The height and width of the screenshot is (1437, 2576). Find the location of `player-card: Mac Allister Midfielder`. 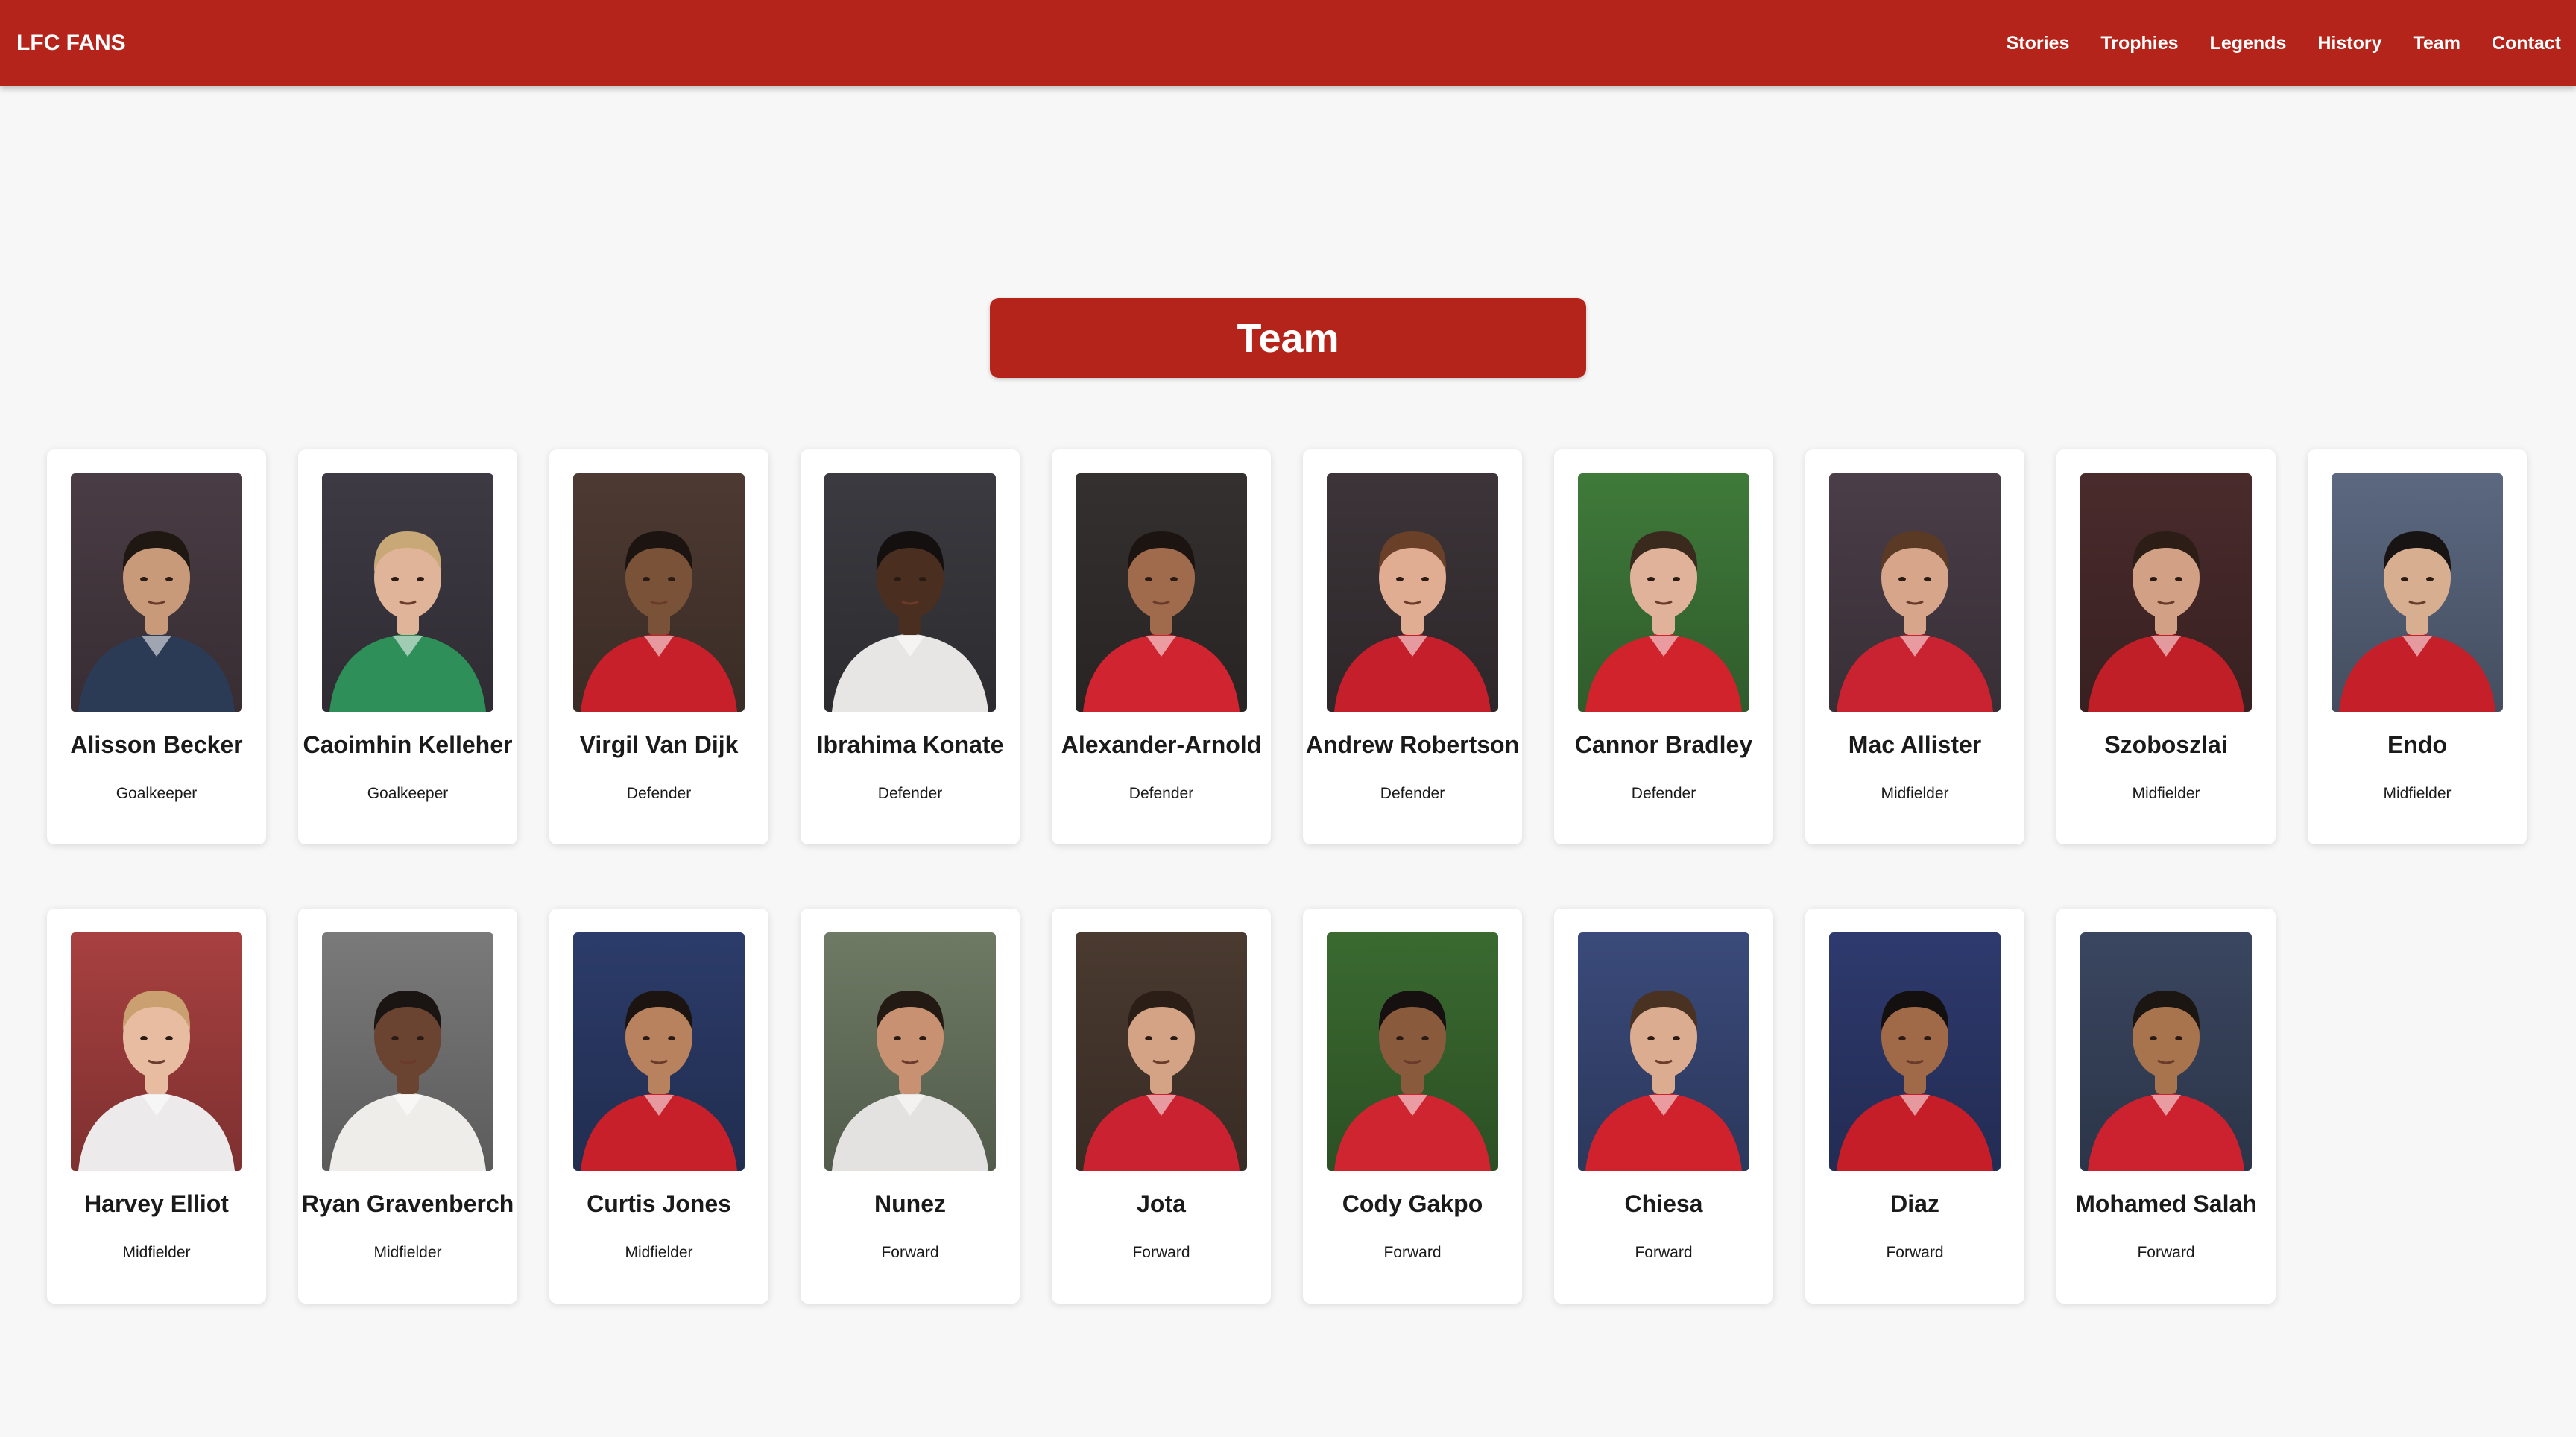

player-card: Mac Allister Midfielder is located at coordinates (1914, 646).